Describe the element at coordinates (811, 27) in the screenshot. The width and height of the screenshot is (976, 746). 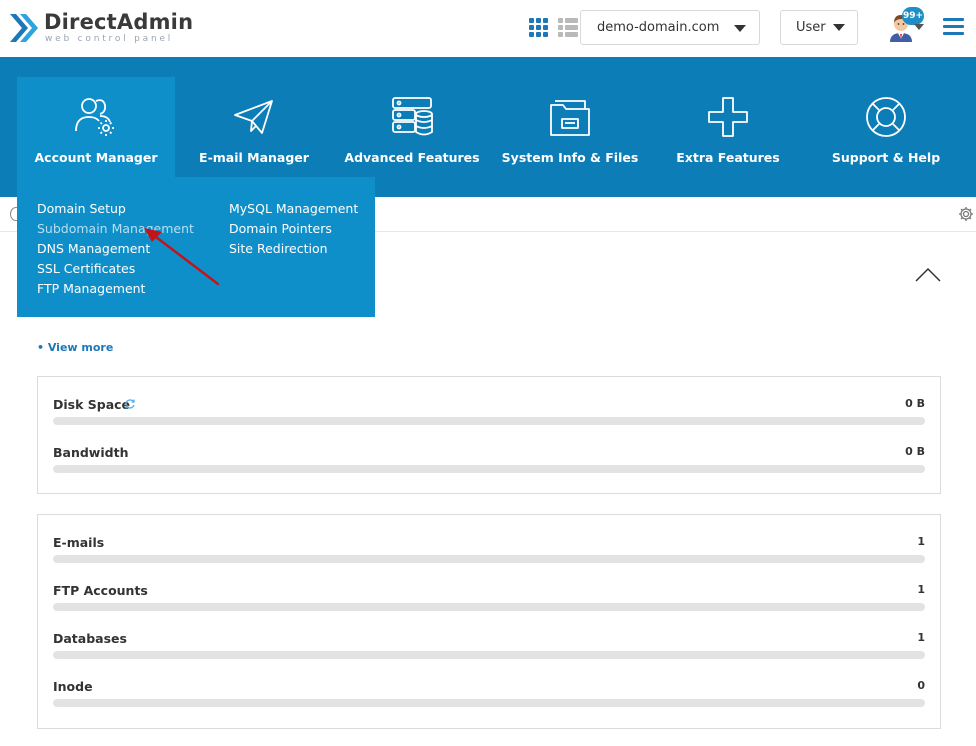
I see `role-select-value: User` at that location.